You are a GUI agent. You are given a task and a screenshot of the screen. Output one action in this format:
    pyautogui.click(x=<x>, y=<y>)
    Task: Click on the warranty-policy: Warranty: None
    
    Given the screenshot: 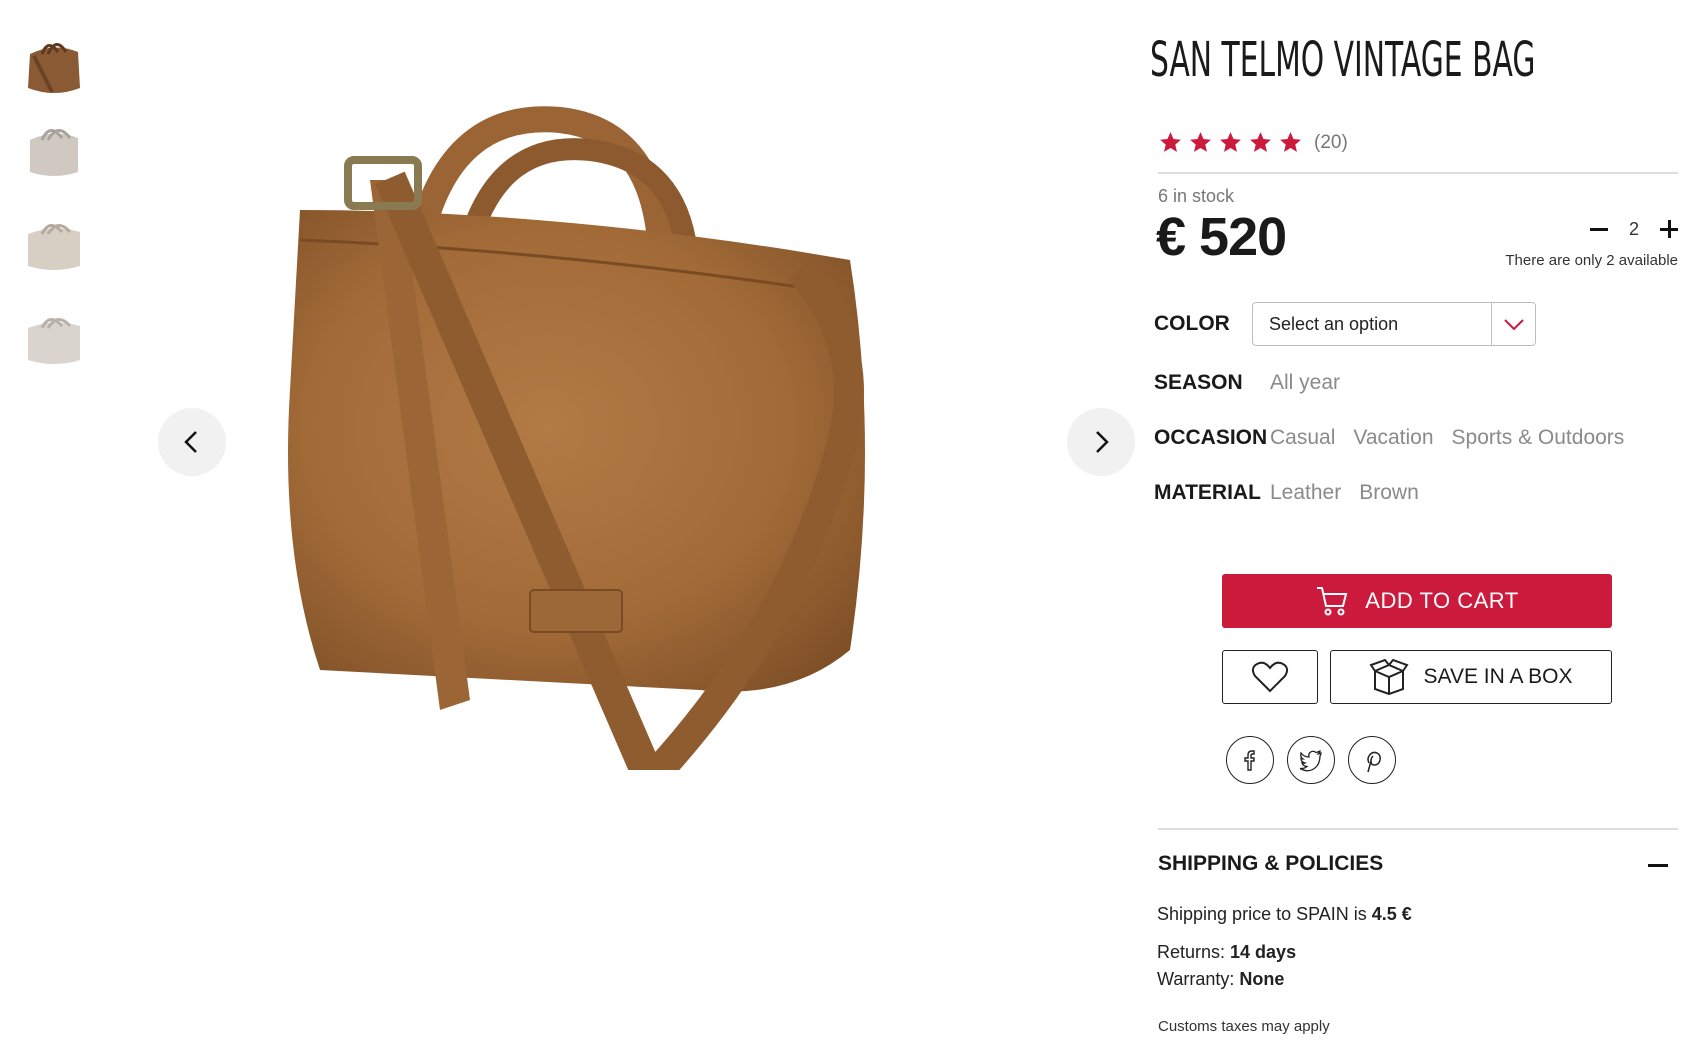 What is the action you would take?
    pyautogui.click(x=1220, y=979)
    